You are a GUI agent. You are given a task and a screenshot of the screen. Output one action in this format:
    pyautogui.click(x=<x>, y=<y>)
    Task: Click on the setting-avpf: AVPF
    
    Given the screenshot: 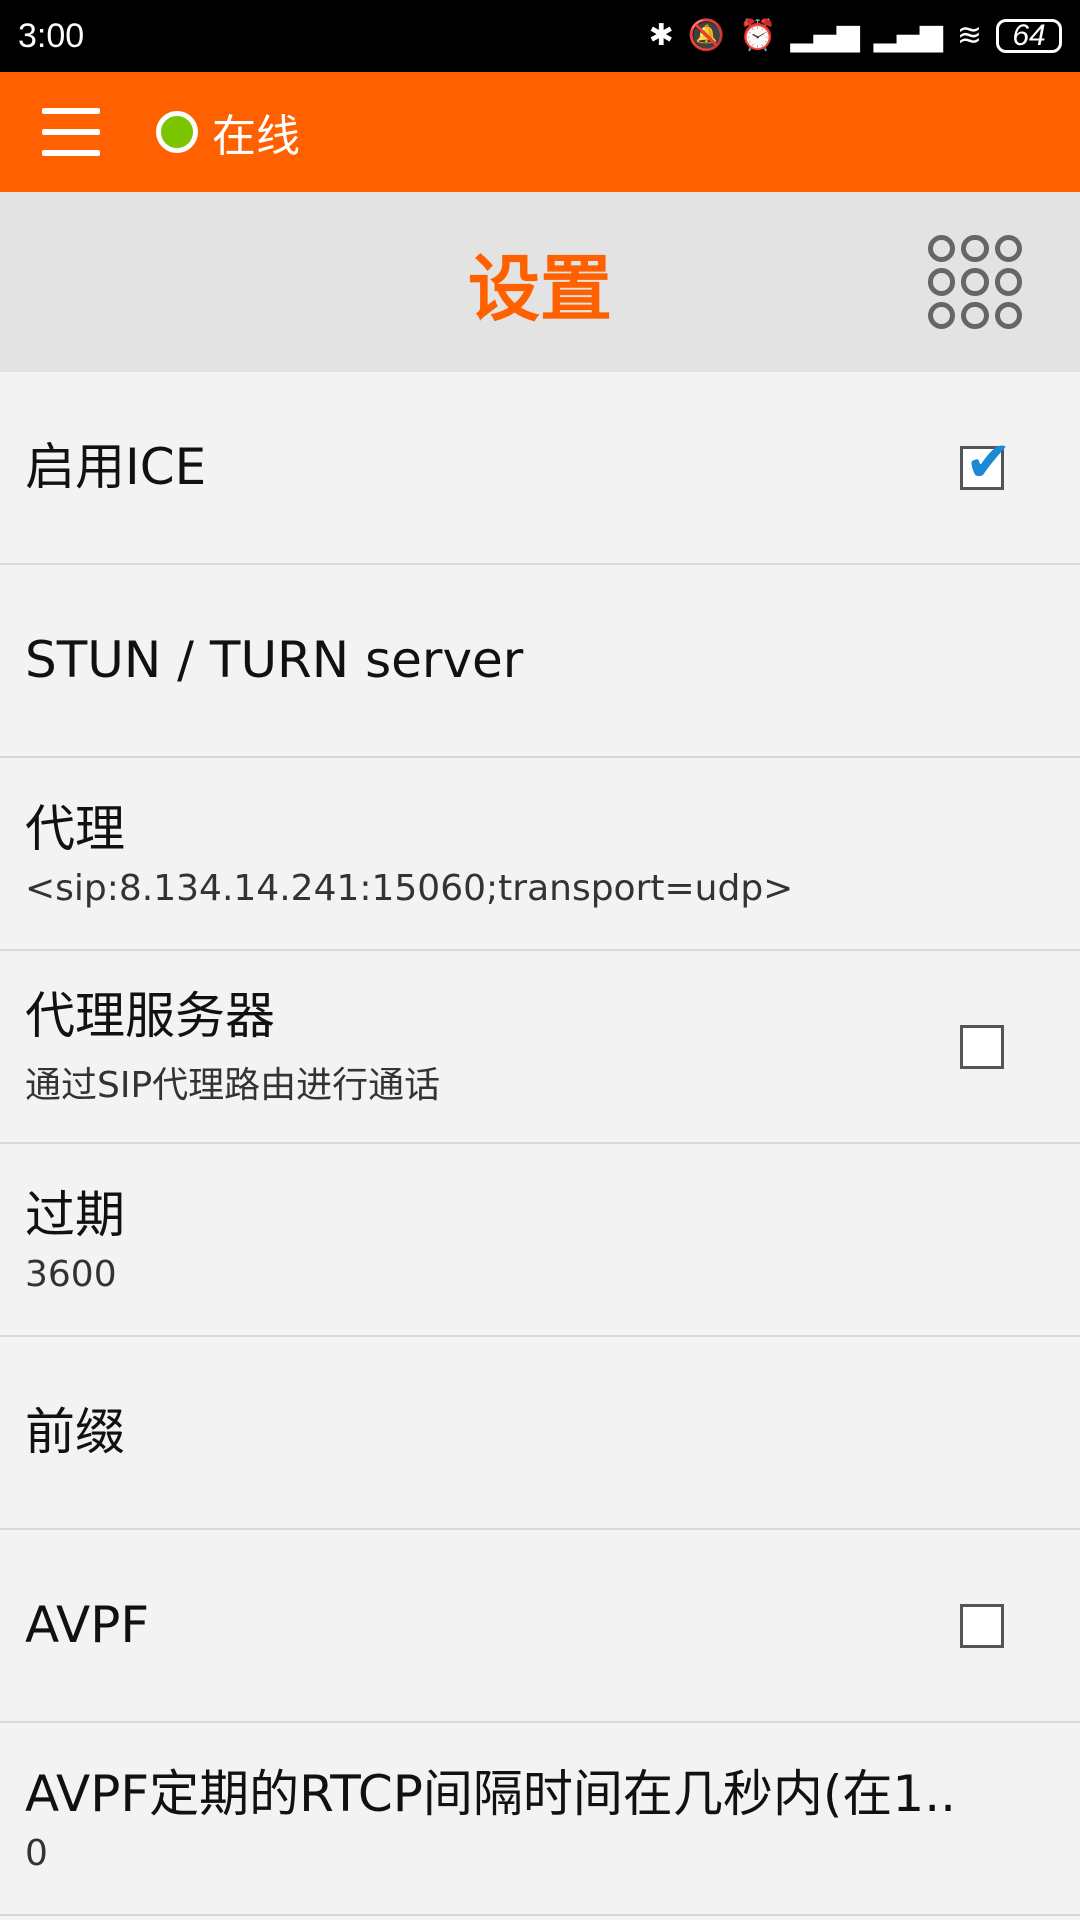 What is the action you would take?
    pyautogui.click(x=540, y=1626)
    